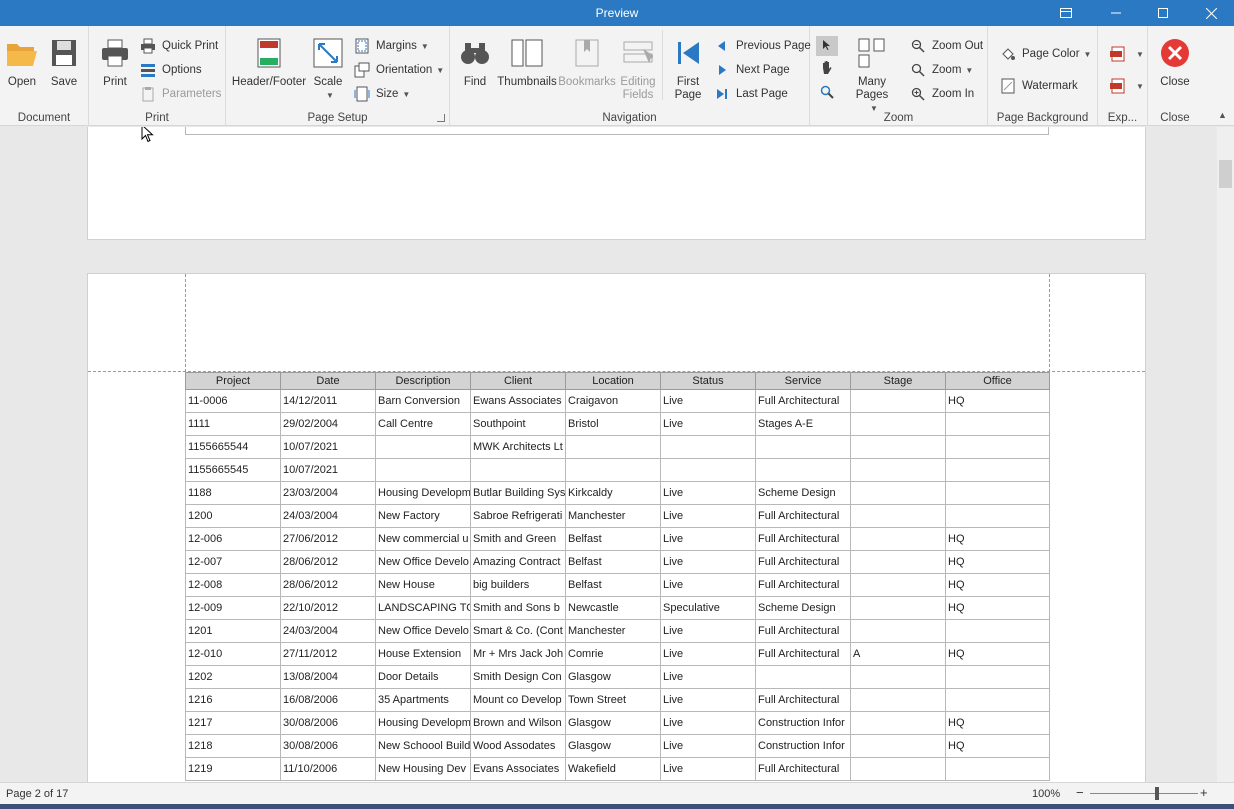  What do you see at coordinates (440, 70) in the screenshot?
I see `chevron-down-icon: ▼` at bounding box center [440, 70].